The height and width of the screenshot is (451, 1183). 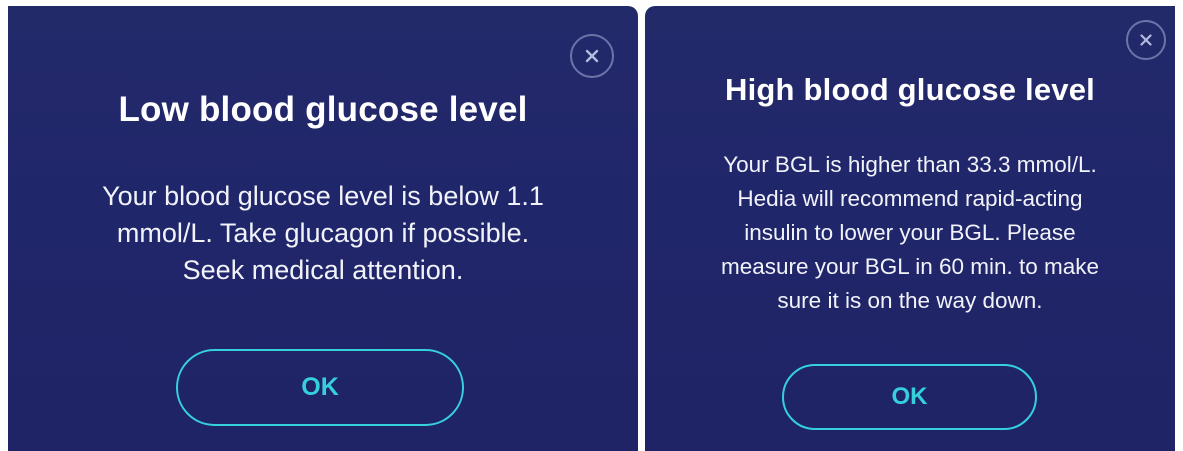 What do you see at coordinates (910, 164) in the screenshot?
I see `message-line: Your BGL is higher than 33.3 mmol/L.` at bounding box center [910, 164].